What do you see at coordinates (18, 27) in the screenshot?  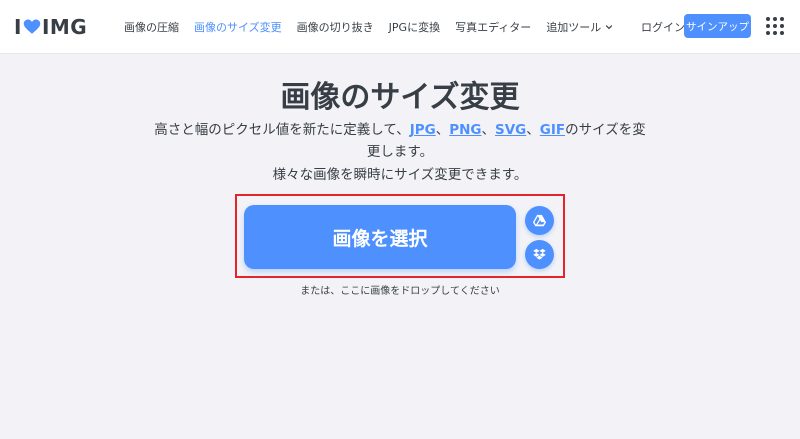 I see `logo-letter-i: I` at bounding box center [18, 27].